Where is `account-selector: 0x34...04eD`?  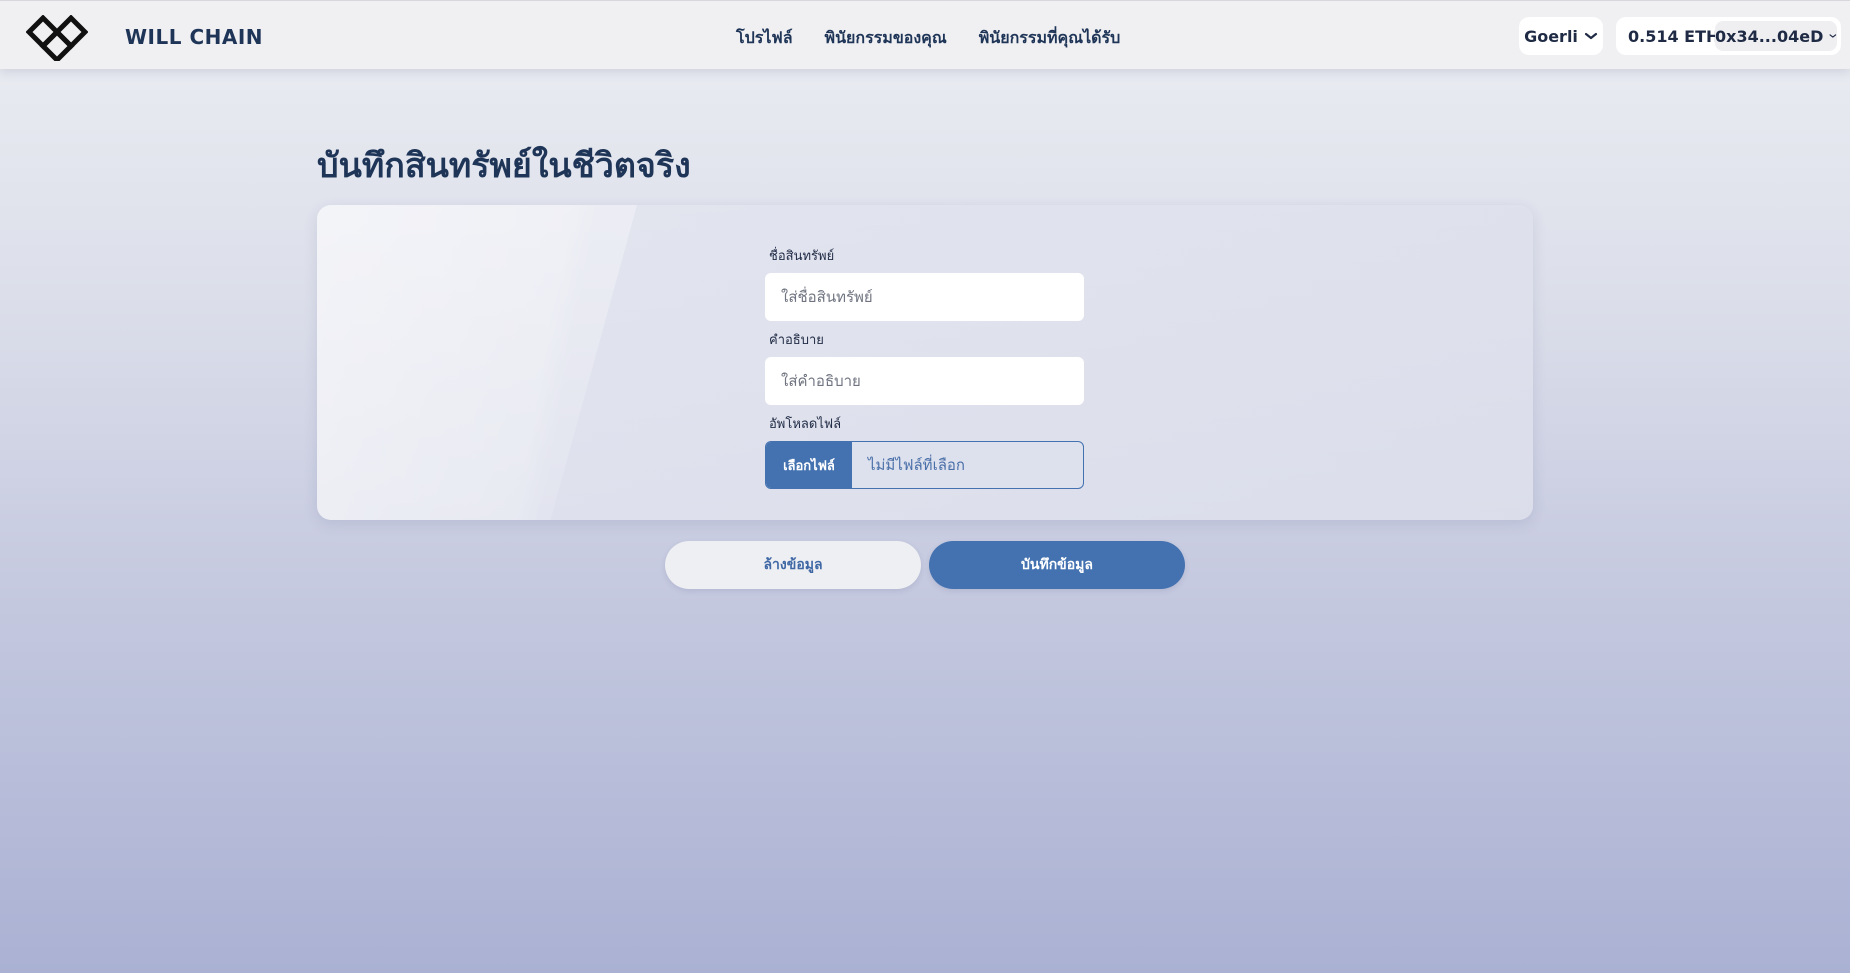
account-selector: 0x34...04eD is located at coordinates (1776, 36).